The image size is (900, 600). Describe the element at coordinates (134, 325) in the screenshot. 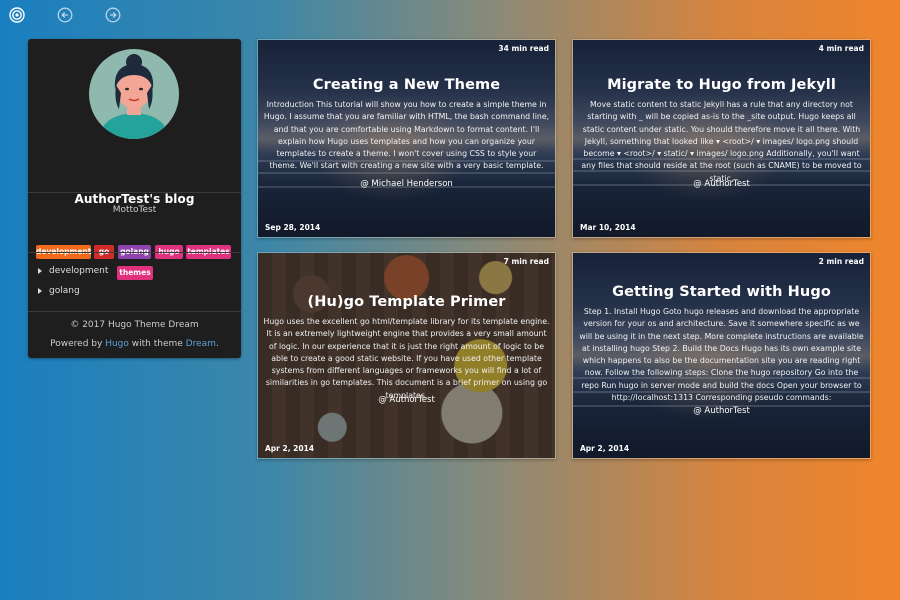

I see `footer-copyright: © 2017 Hugo Theme Dream` at that location.